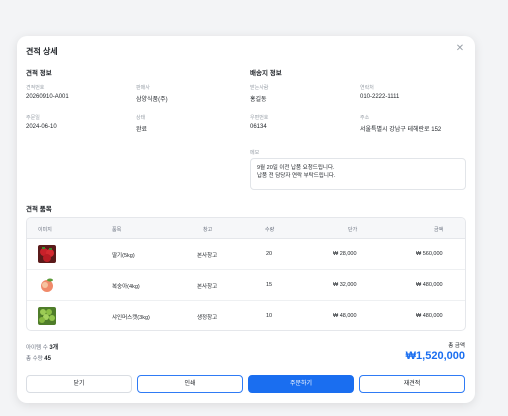 This screenshot has width=508, height=416. I want to click on total-qty-label: 총 수량, so click(34, 359).